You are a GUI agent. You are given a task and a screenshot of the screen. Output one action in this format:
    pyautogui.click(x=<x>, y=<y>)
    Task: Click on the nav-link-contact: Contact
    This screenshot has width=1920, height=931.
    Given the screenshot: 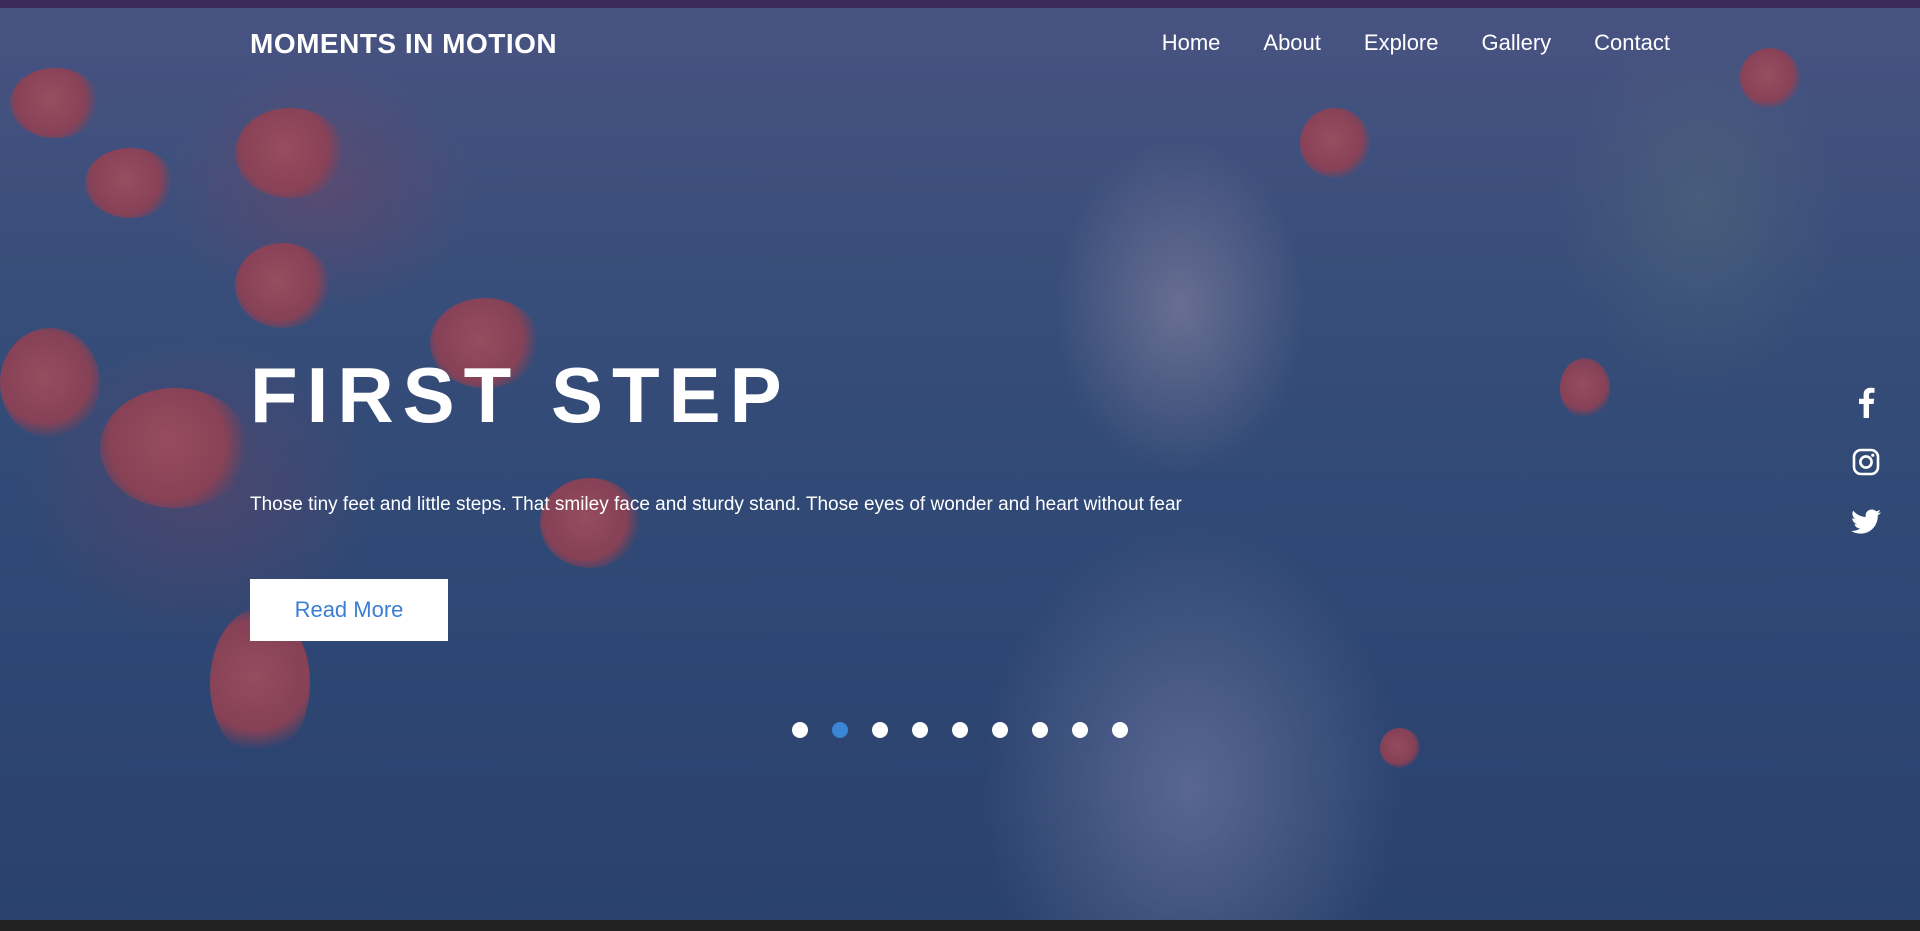 What is the action you would take?
    pyautogui.click(x=1632, y=43)
    